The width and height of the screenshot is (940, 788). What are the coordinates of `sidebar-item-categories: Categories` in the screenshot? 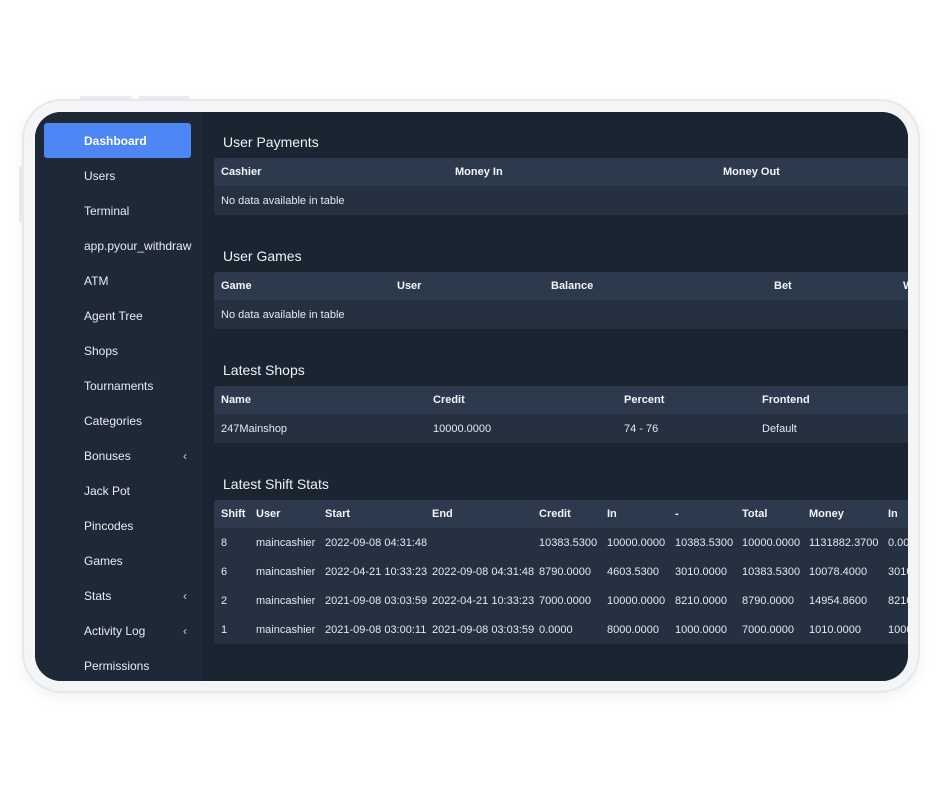 It's located at (117, 420).